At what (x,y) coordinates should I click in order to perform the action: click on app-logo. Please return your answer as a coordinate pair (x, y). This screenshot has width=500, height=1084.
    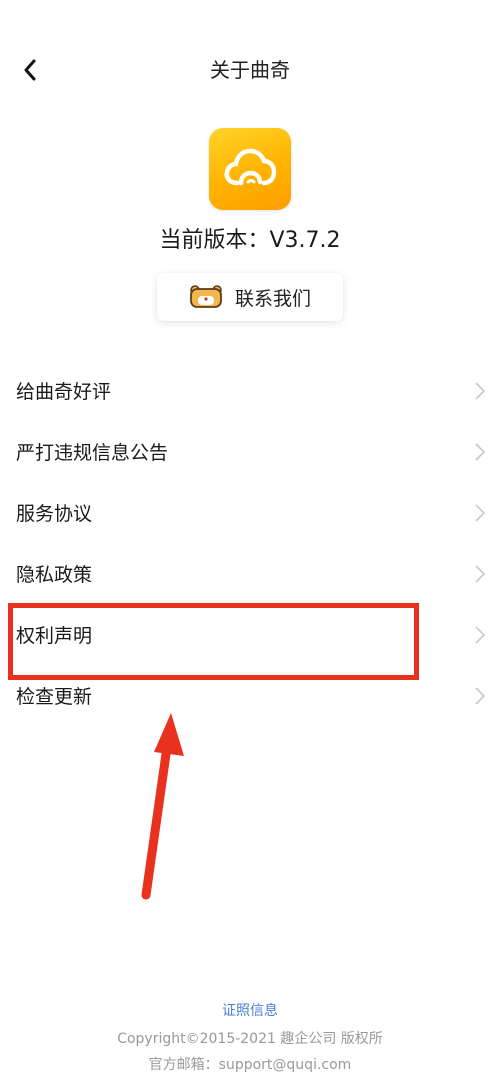
    Looking at the image, I should click on (250, 169).